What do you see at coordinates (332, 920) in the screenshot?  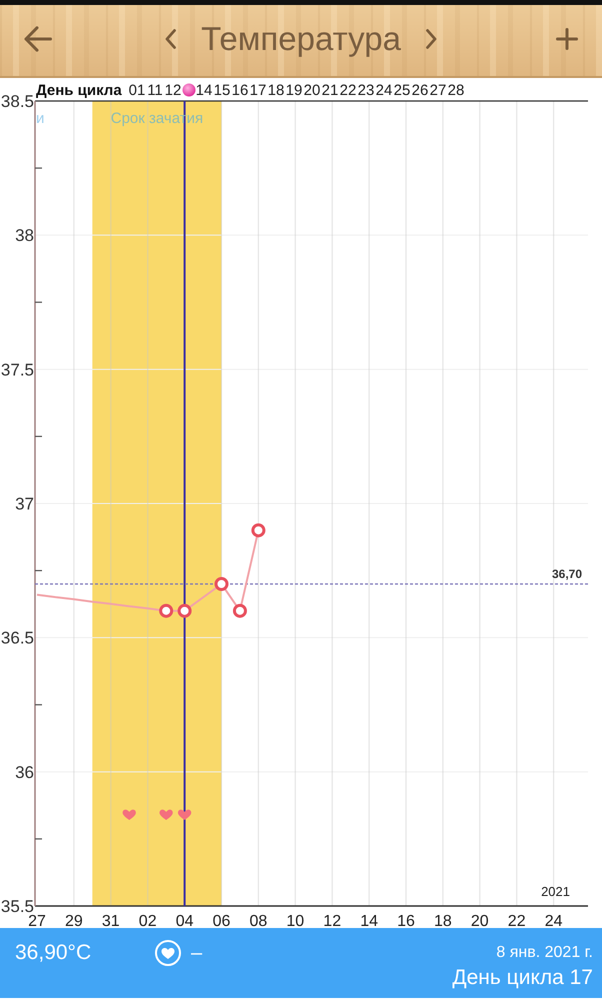 I see `x-tick-label: 12` at bounding box center [332, 920].